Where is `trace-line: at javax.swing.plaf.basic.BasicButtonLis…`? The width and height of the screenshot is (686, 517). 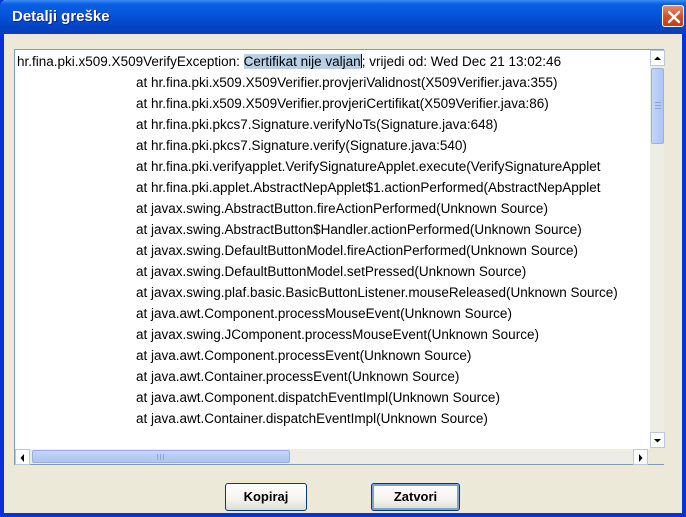
trace-line: at javax.swing.plaf.basic.BasicButtonLis… is located at coordinates (377, 292).